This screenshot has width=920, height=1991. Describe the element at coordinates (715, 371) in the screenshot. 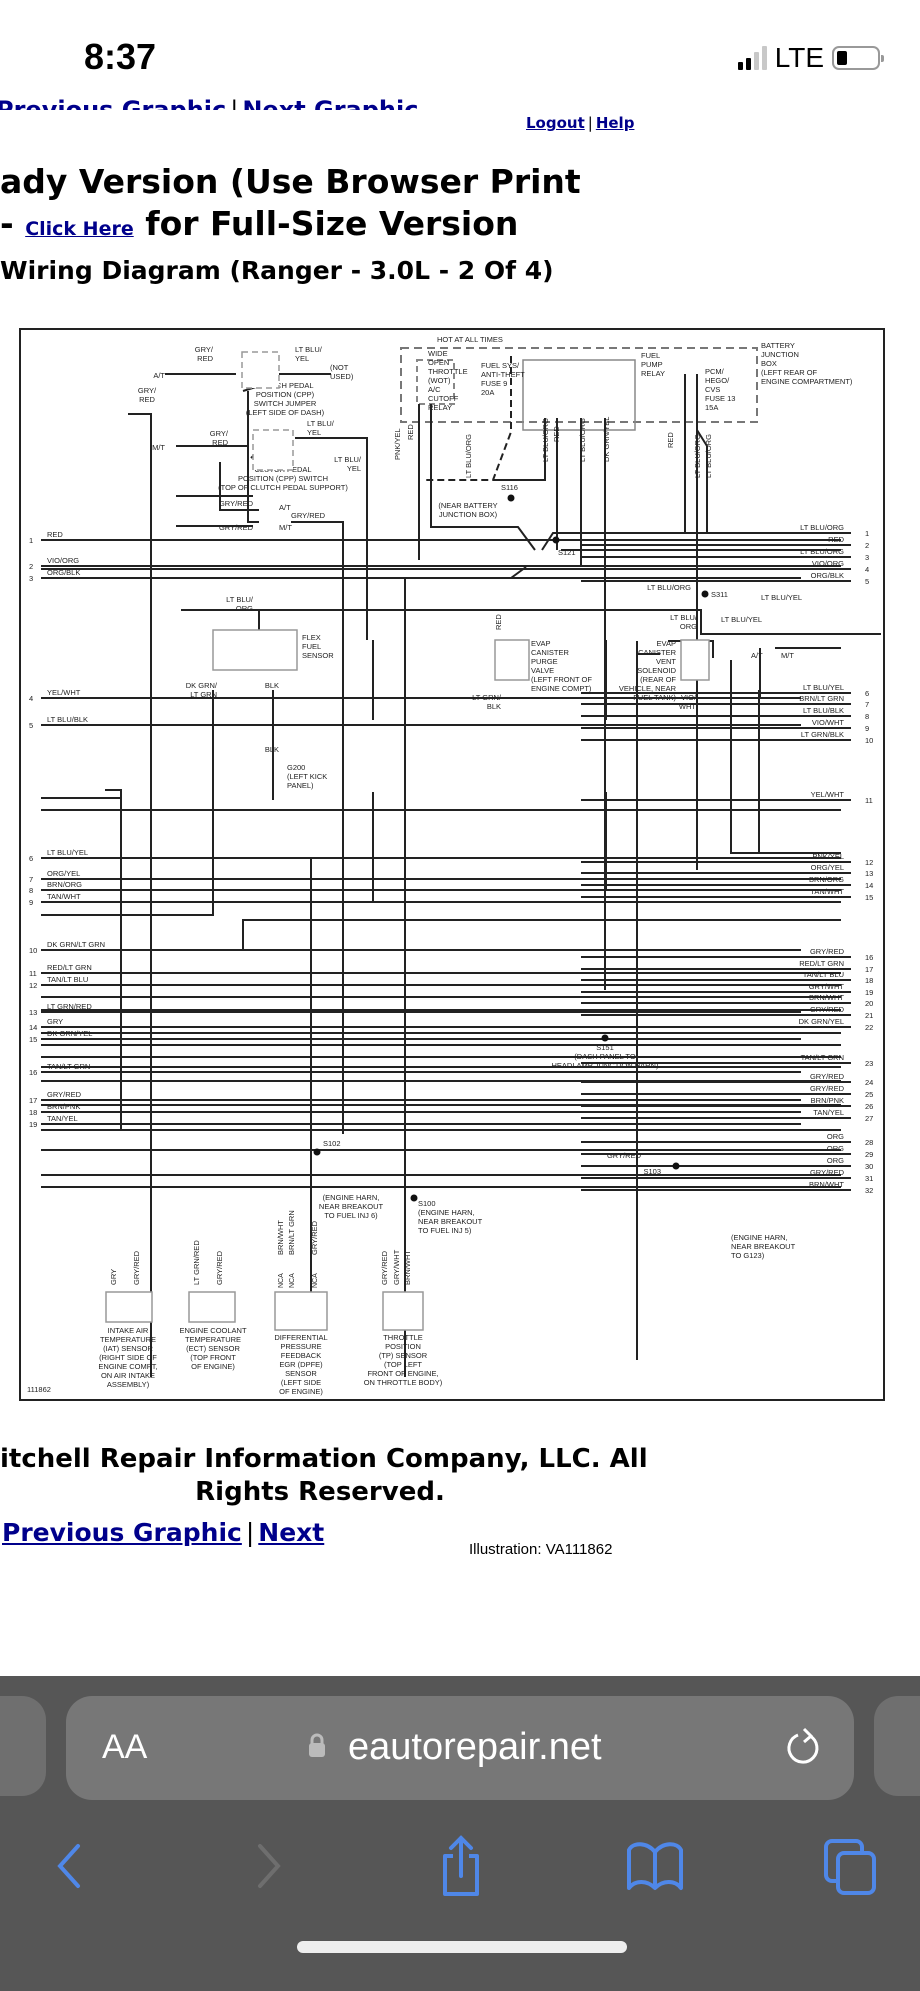

I see `fuse13-label: PCM/` at that location.